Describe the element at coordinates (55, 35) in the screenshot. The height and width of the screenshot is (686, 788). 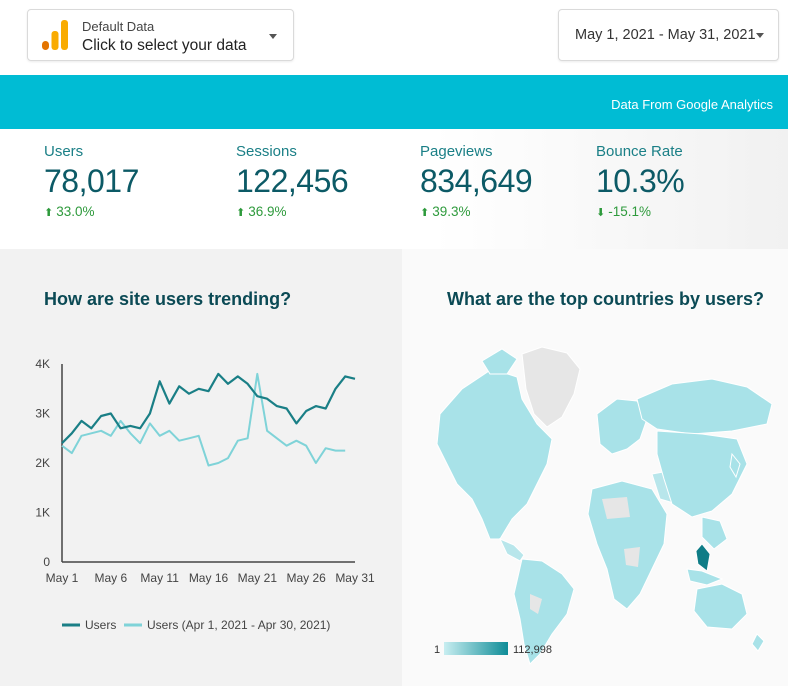
I see `google-analytics-logo-icon` at that location.